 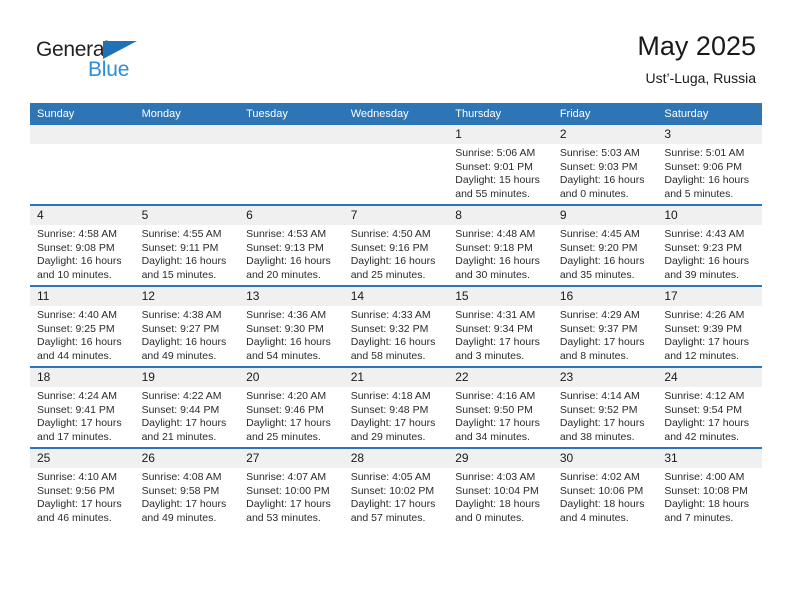 What do you see at coordinates (495, 477) in the screenshot?
I see `sunrise-text: Sunrise: 4:03 AM` at bounding box center [495, 477].